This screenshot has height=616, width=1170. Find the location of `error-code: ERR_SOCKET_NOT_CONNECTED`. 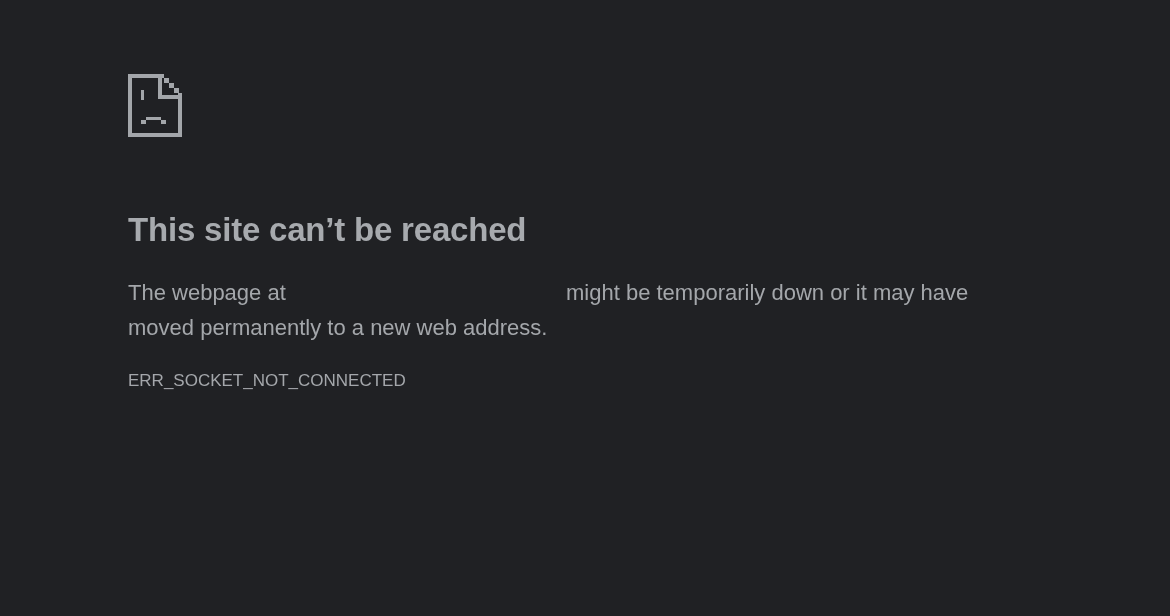

error-code: ERR_SOCKET_NOT_CONNECTED is located at coordinates (267, 381).